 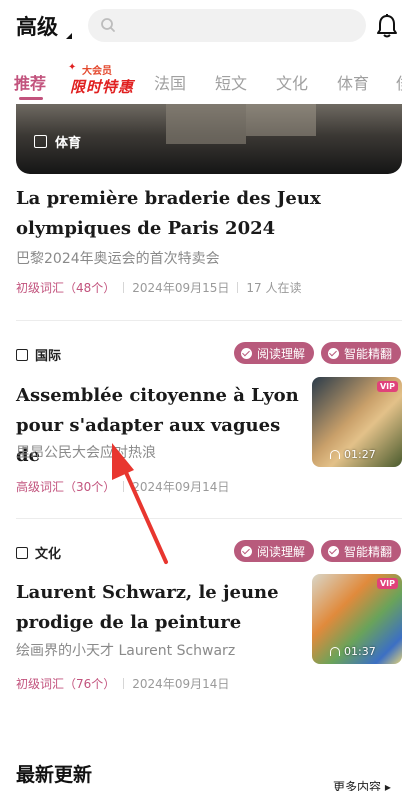 I want to click on article-category: 文化, so click(x=38, y=552).